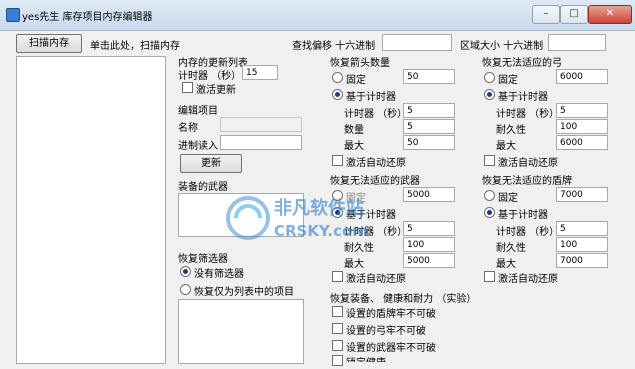  What do you see at coordinates (354, 264) in the screenshot?
I see `weapon-max-label: 最大` at bounding box center [354, 264].